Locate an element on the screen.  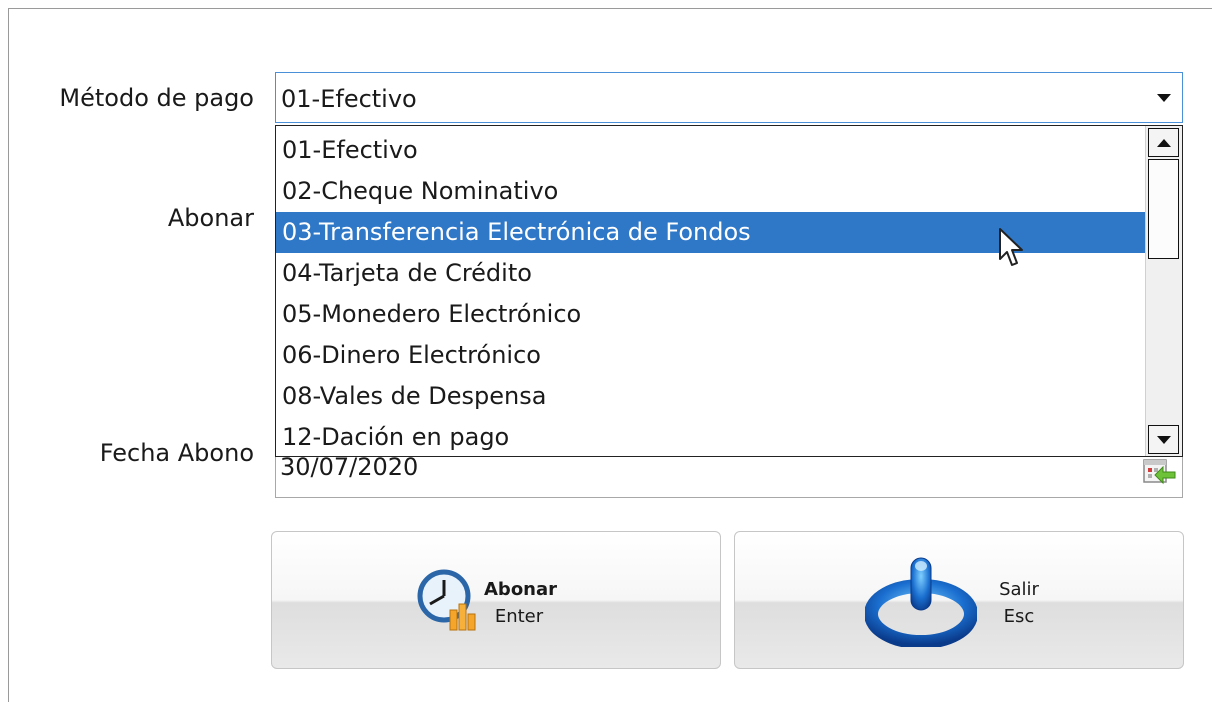
scroll-down-button is located at coordinates (1163, 439).